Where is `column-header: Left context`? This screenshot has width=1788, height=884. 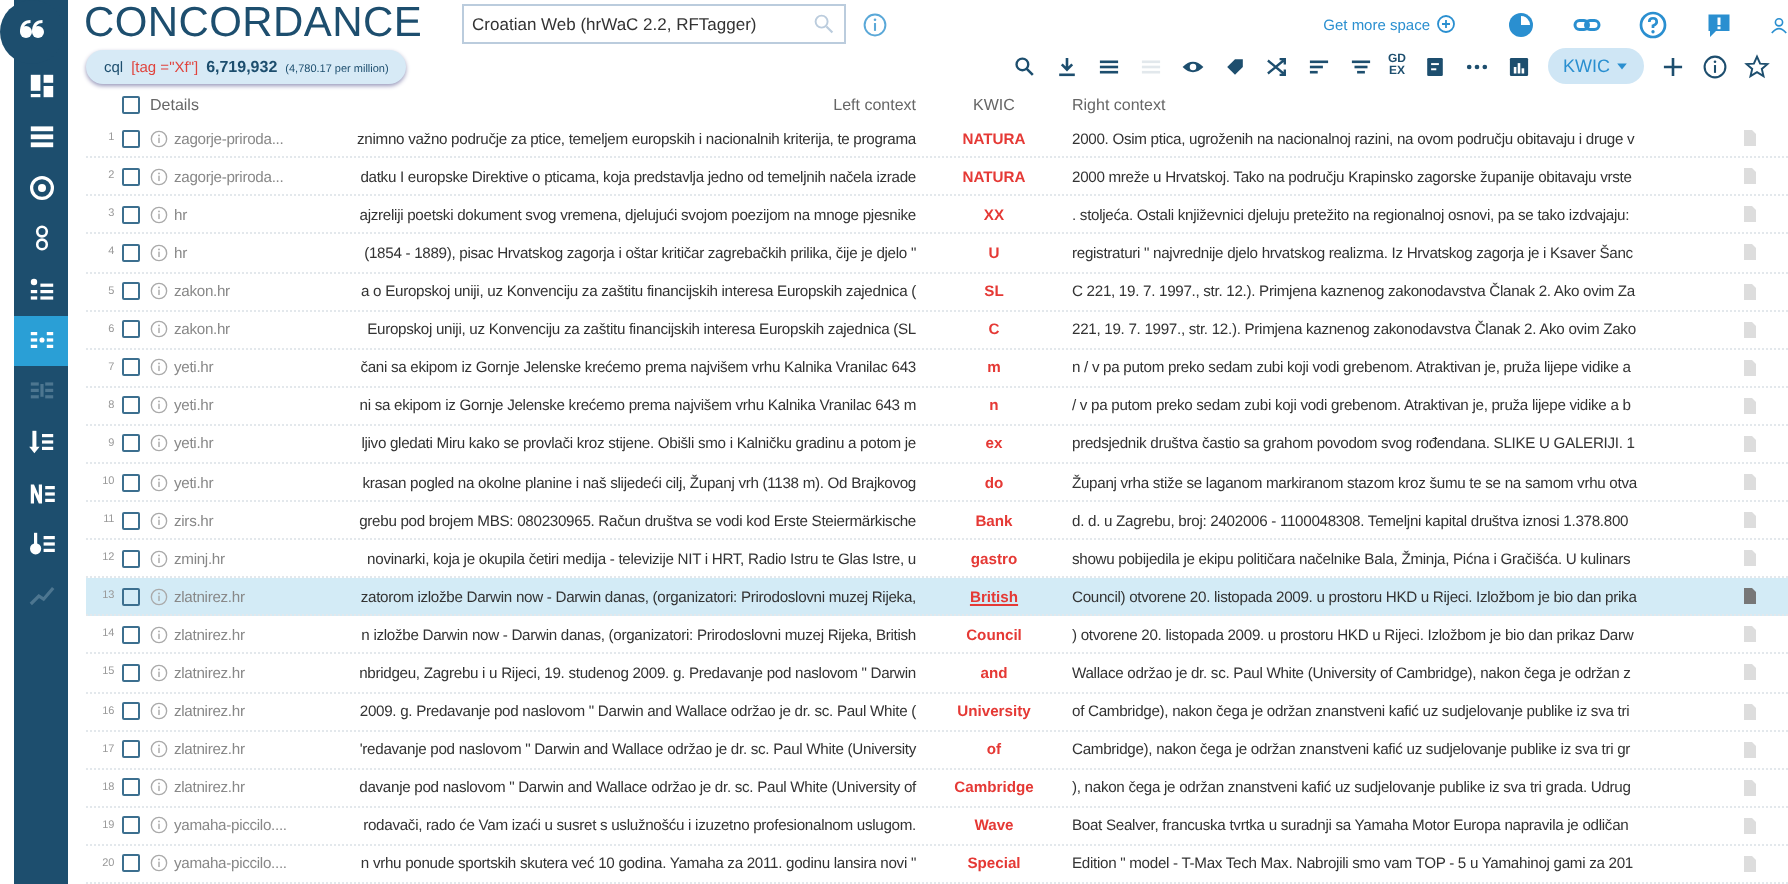 column-header: Left context is located at coordinates (873, 105).